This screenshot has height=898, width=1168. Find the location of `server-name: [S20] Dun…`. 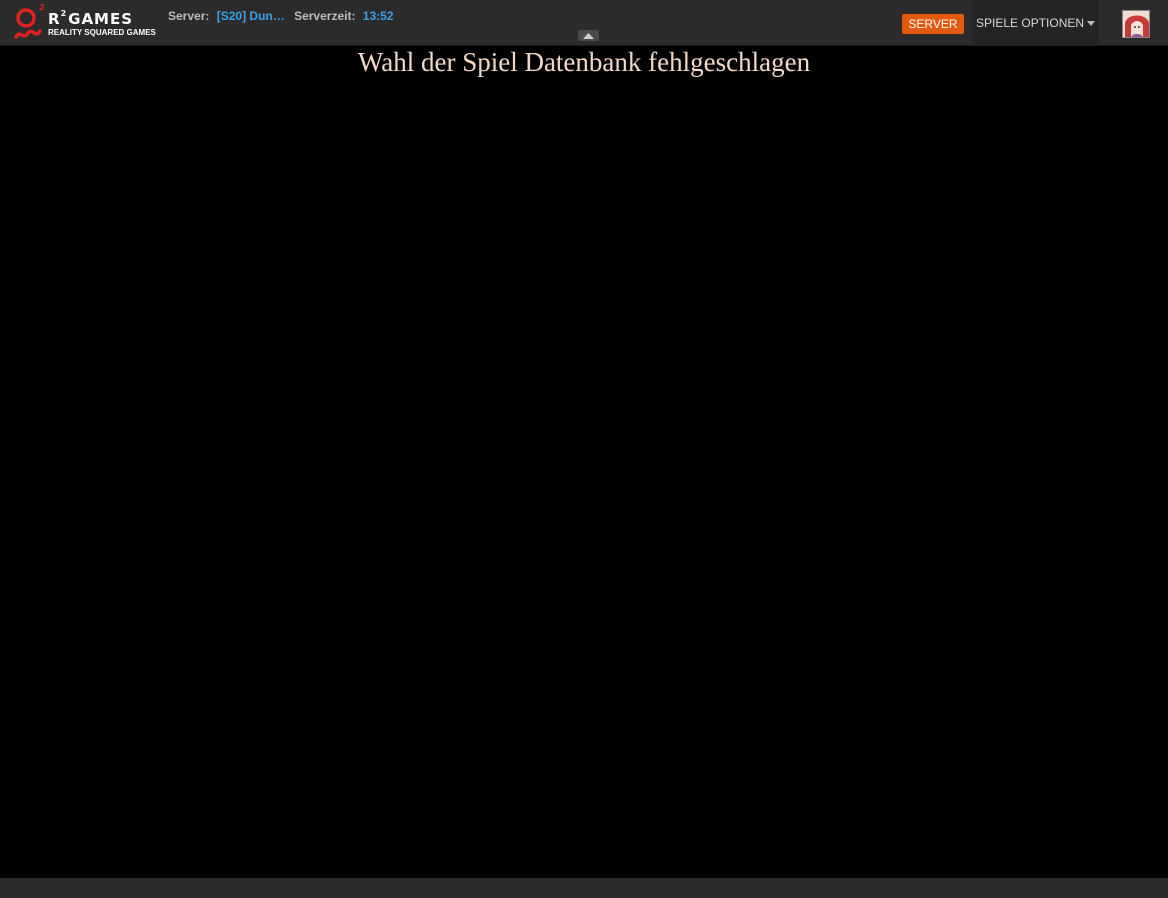

server-name: [S20] Dun… is located at coordinates (251, 16).